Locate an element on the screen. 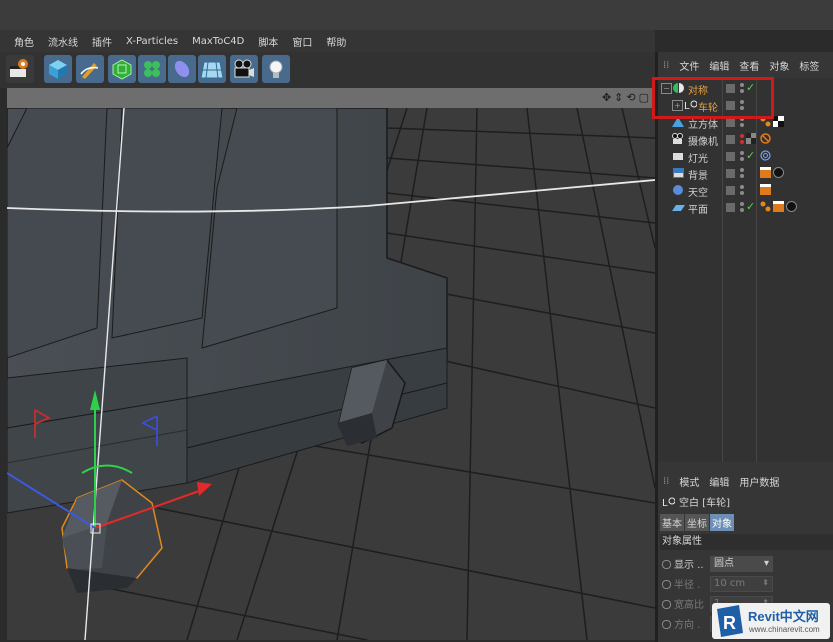 The width and height of the screenshot is (833, 642). floor-icon is located at coordinates (212, 69).